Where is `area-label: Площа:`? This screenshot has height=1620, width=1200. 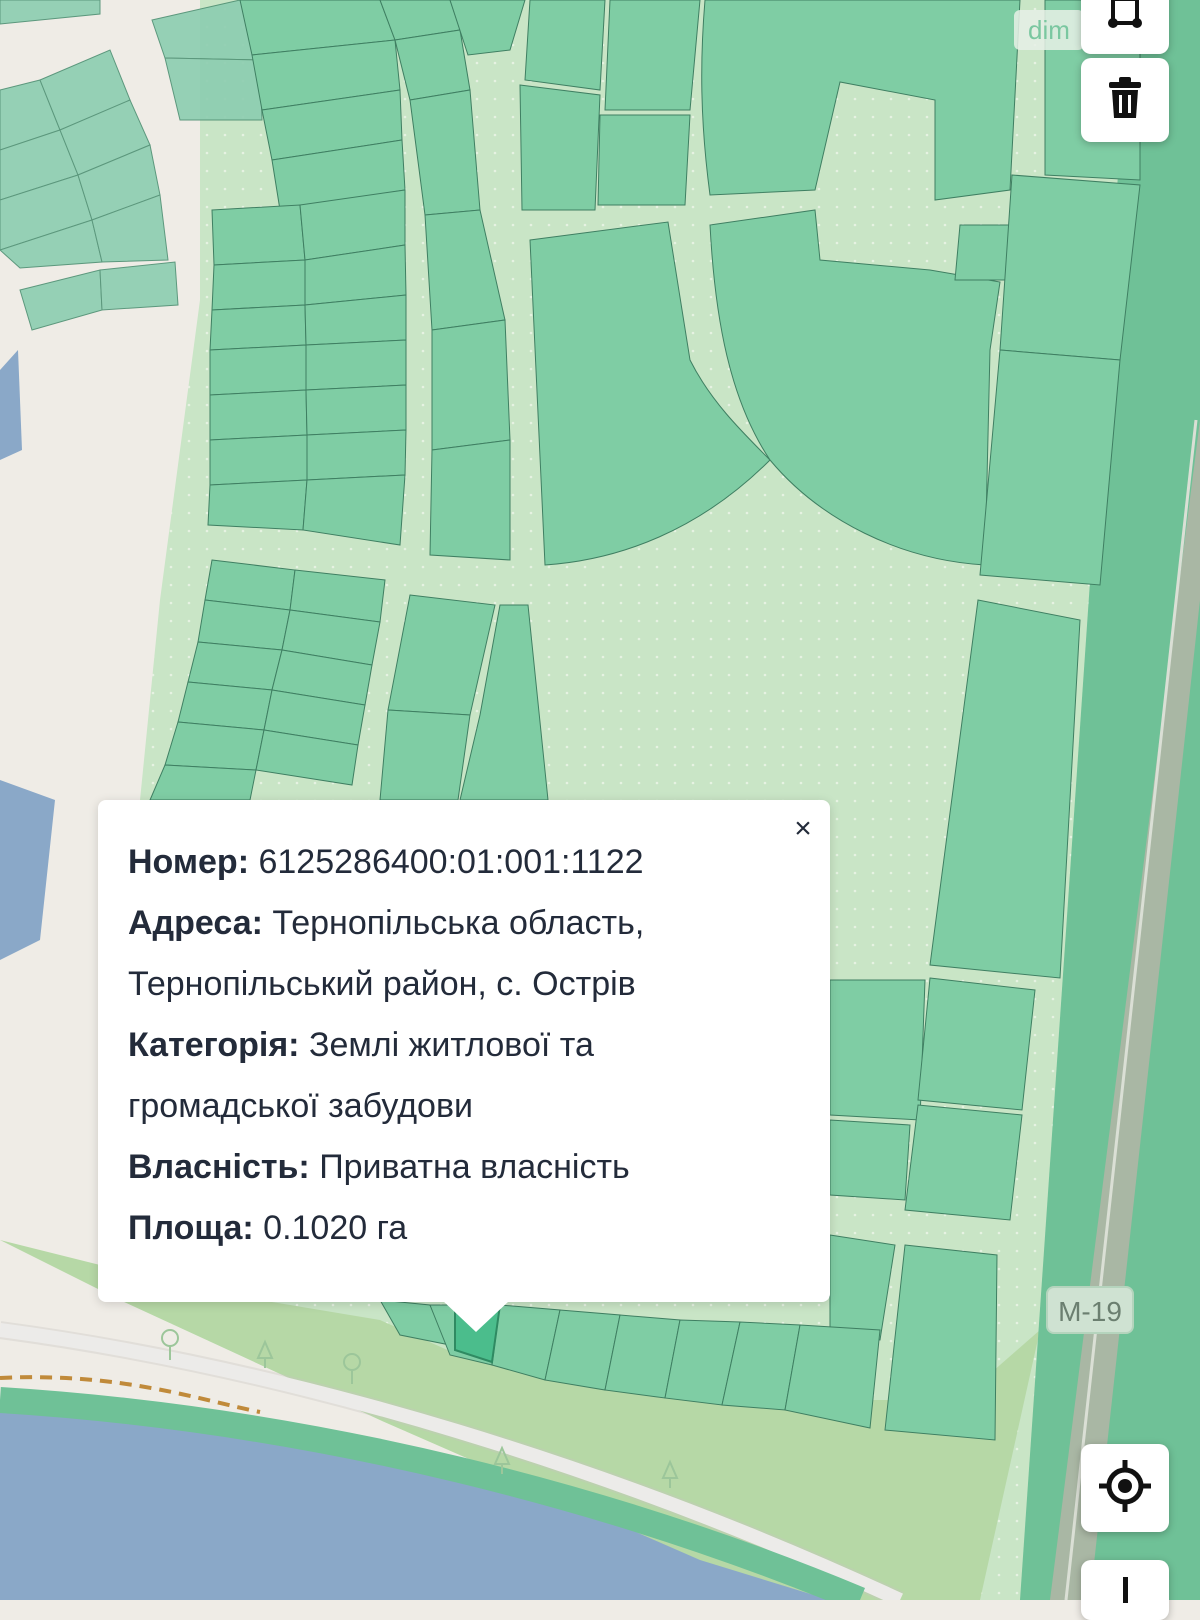
area-label: Площа: is located at coordinates (191, 1228).